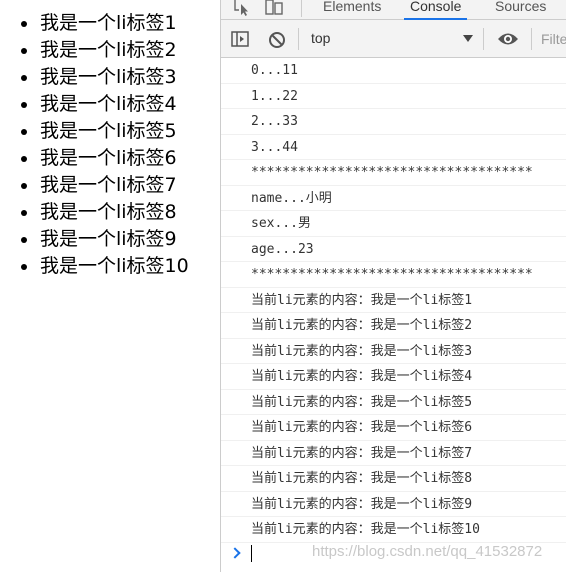  Describe the element at coordinates (108, 185) in the screenshot. I see `list-item-text: 我是一个li标签7` at that location.